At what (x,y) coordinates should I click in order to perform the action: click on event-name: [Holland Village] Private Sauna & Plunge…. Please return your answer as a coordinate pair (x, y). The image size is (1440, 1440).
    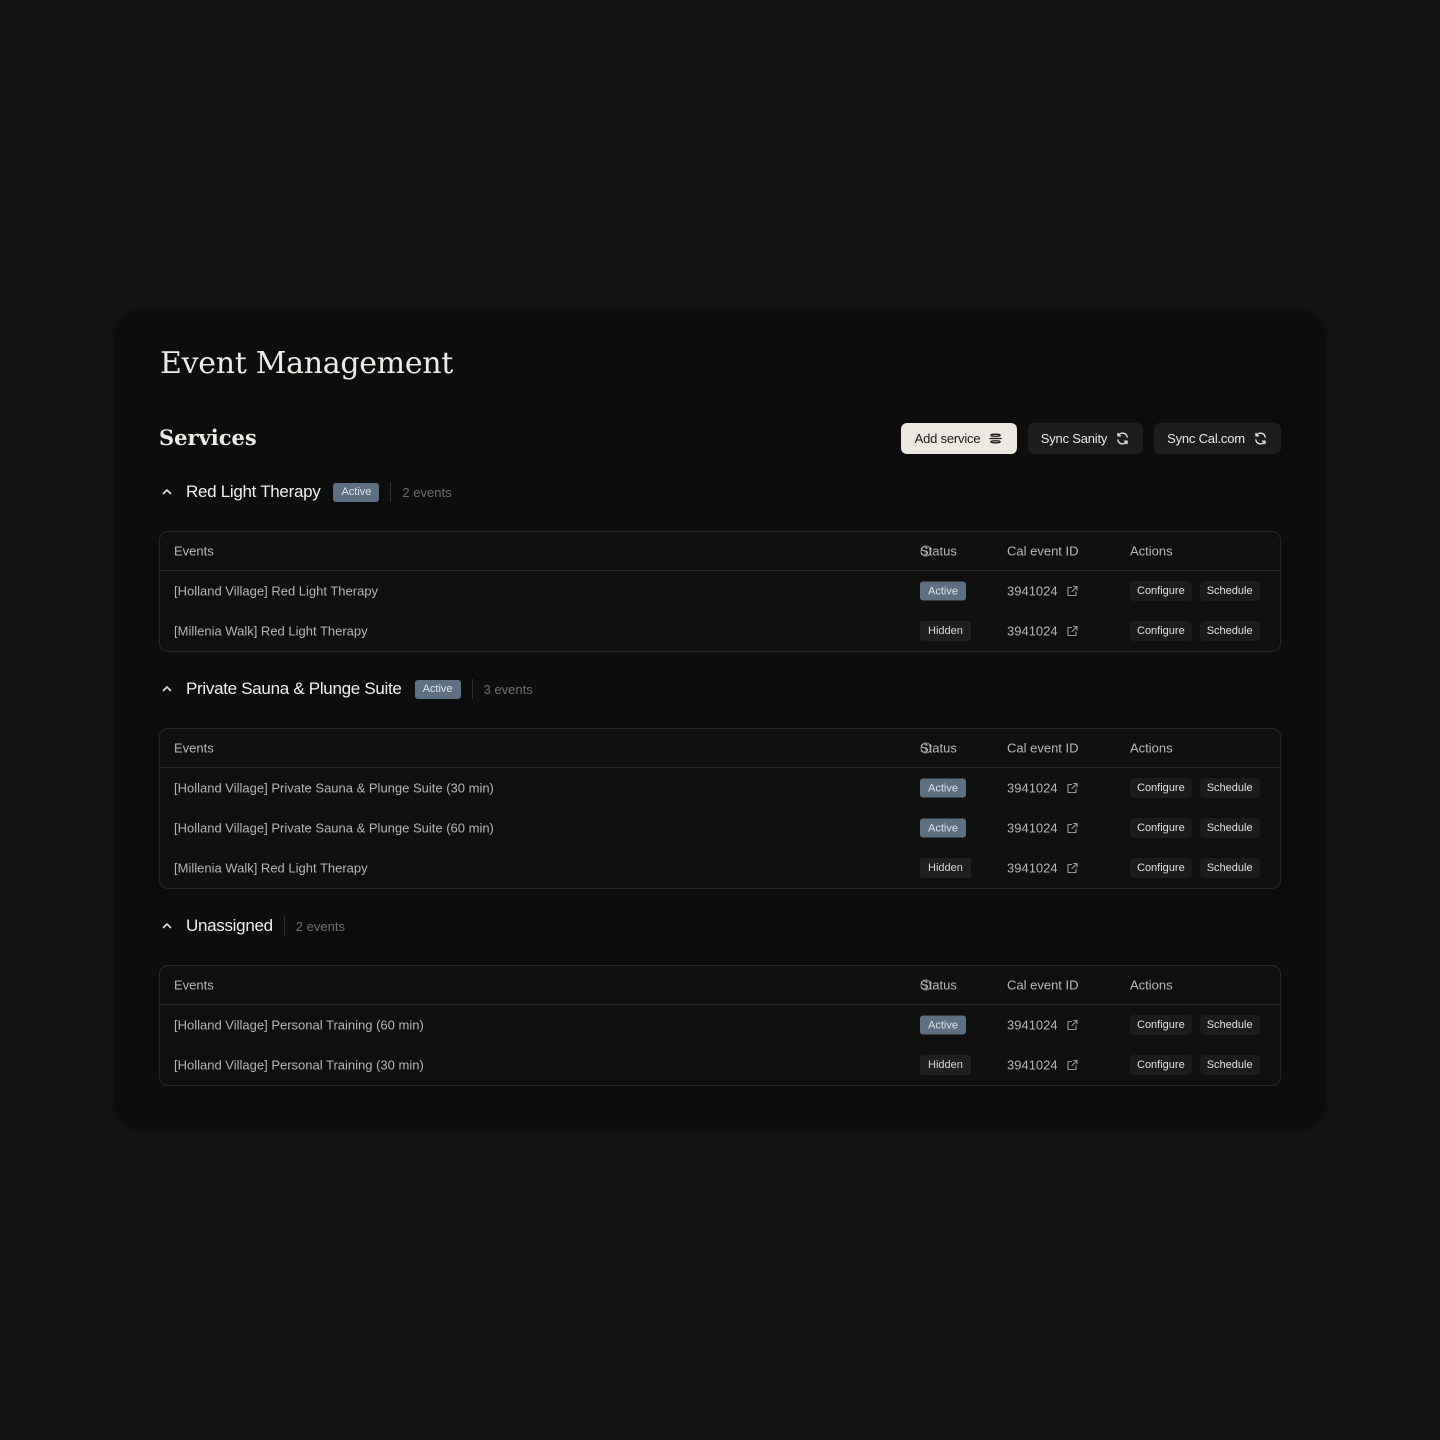
    Looking at the image, I should click on (334, 788).